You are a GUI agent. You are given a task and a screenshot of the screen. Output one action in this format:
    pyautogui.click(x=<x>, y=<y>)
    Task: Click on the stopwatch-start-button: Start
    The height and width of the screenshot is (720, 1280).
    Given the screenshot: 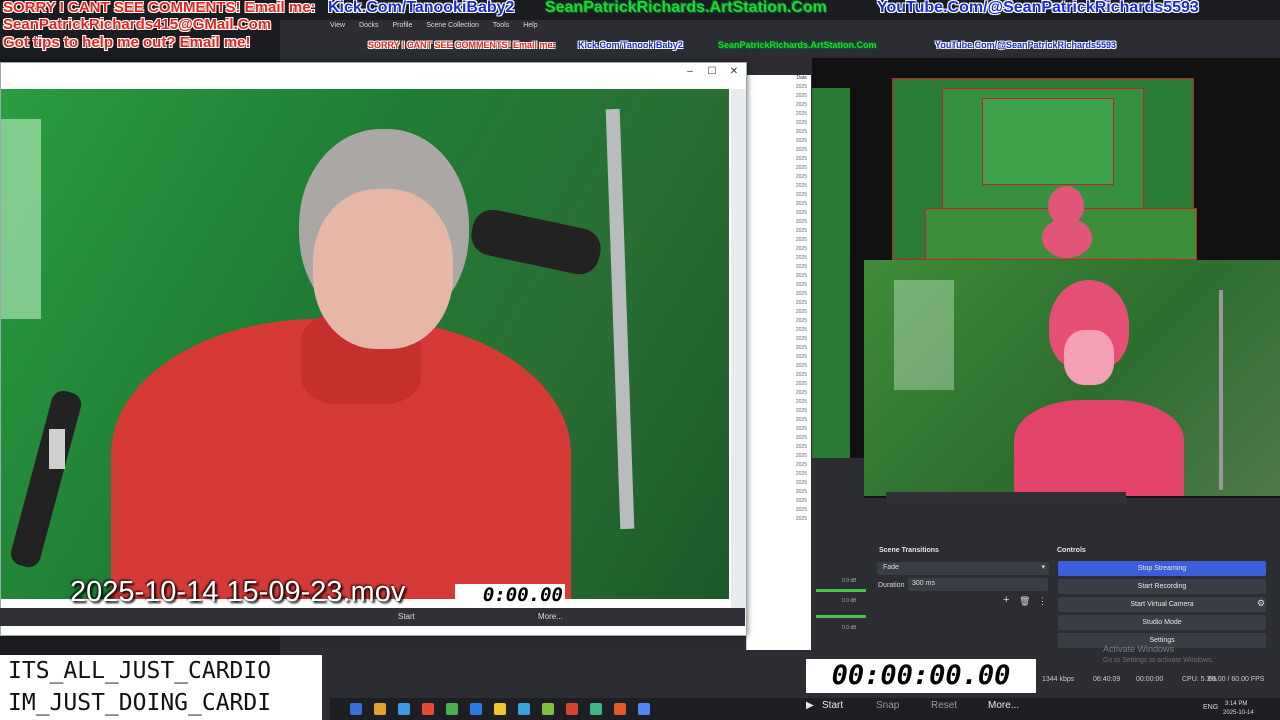 What is the action you would take?
    pyautogui.click(x=832, y=705)
    